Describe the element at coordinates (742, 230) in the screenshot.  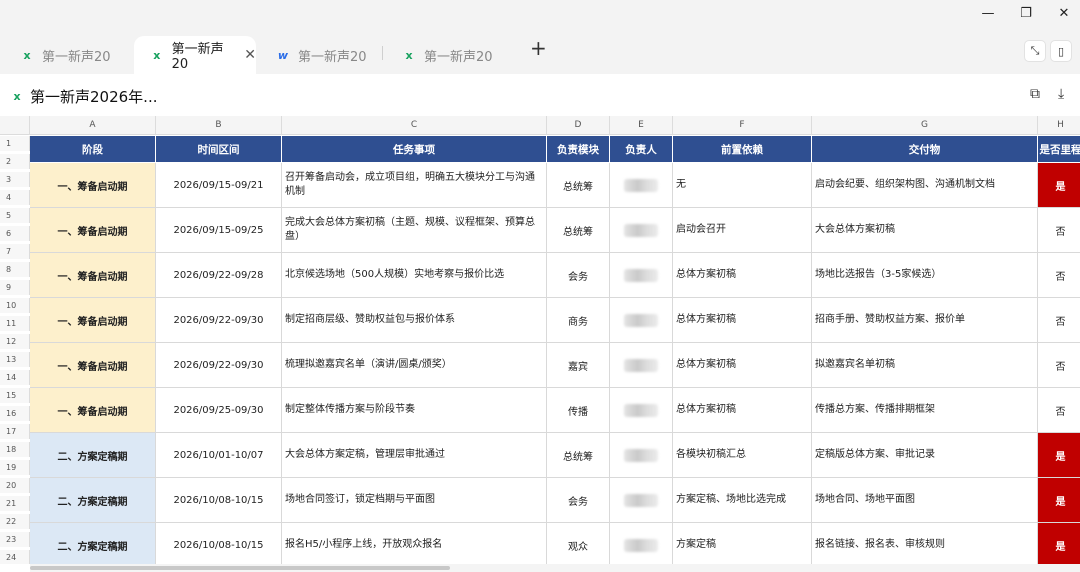
I see `dependency-cell: 启动会召开` at that location.